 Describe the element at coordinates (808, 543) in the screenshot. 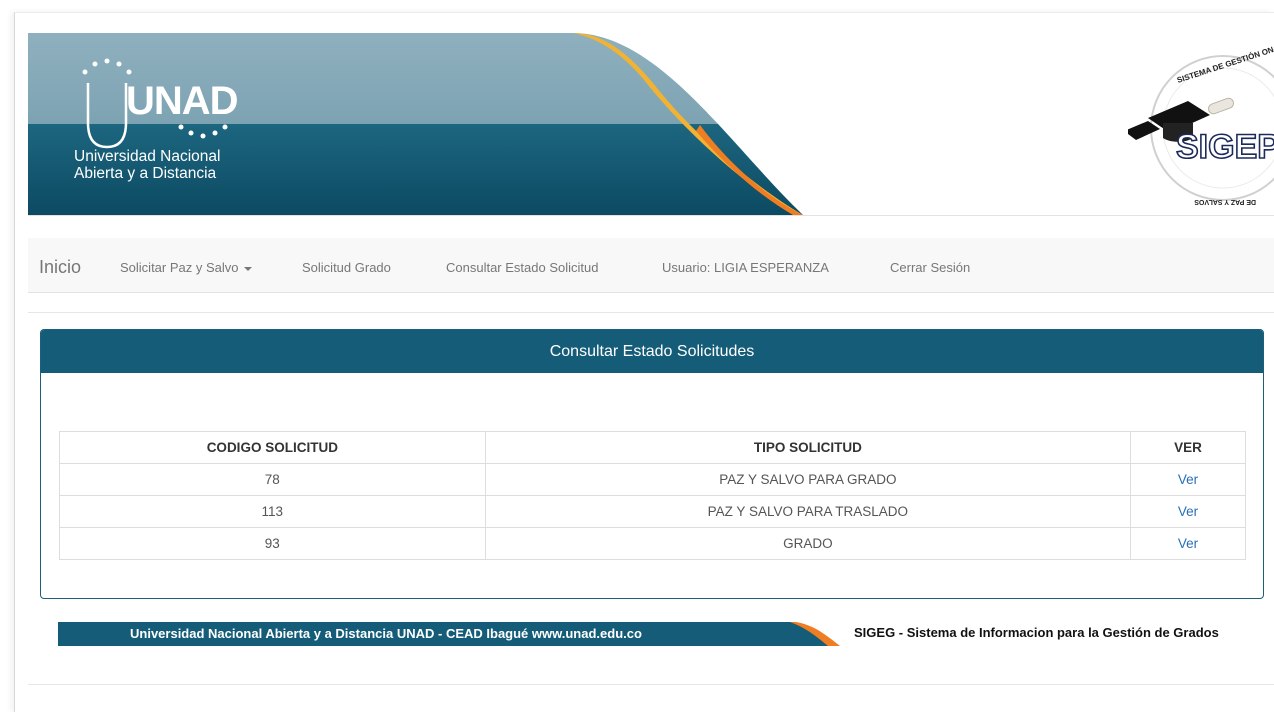

I see `cell-tipo: GRADO` at that location.